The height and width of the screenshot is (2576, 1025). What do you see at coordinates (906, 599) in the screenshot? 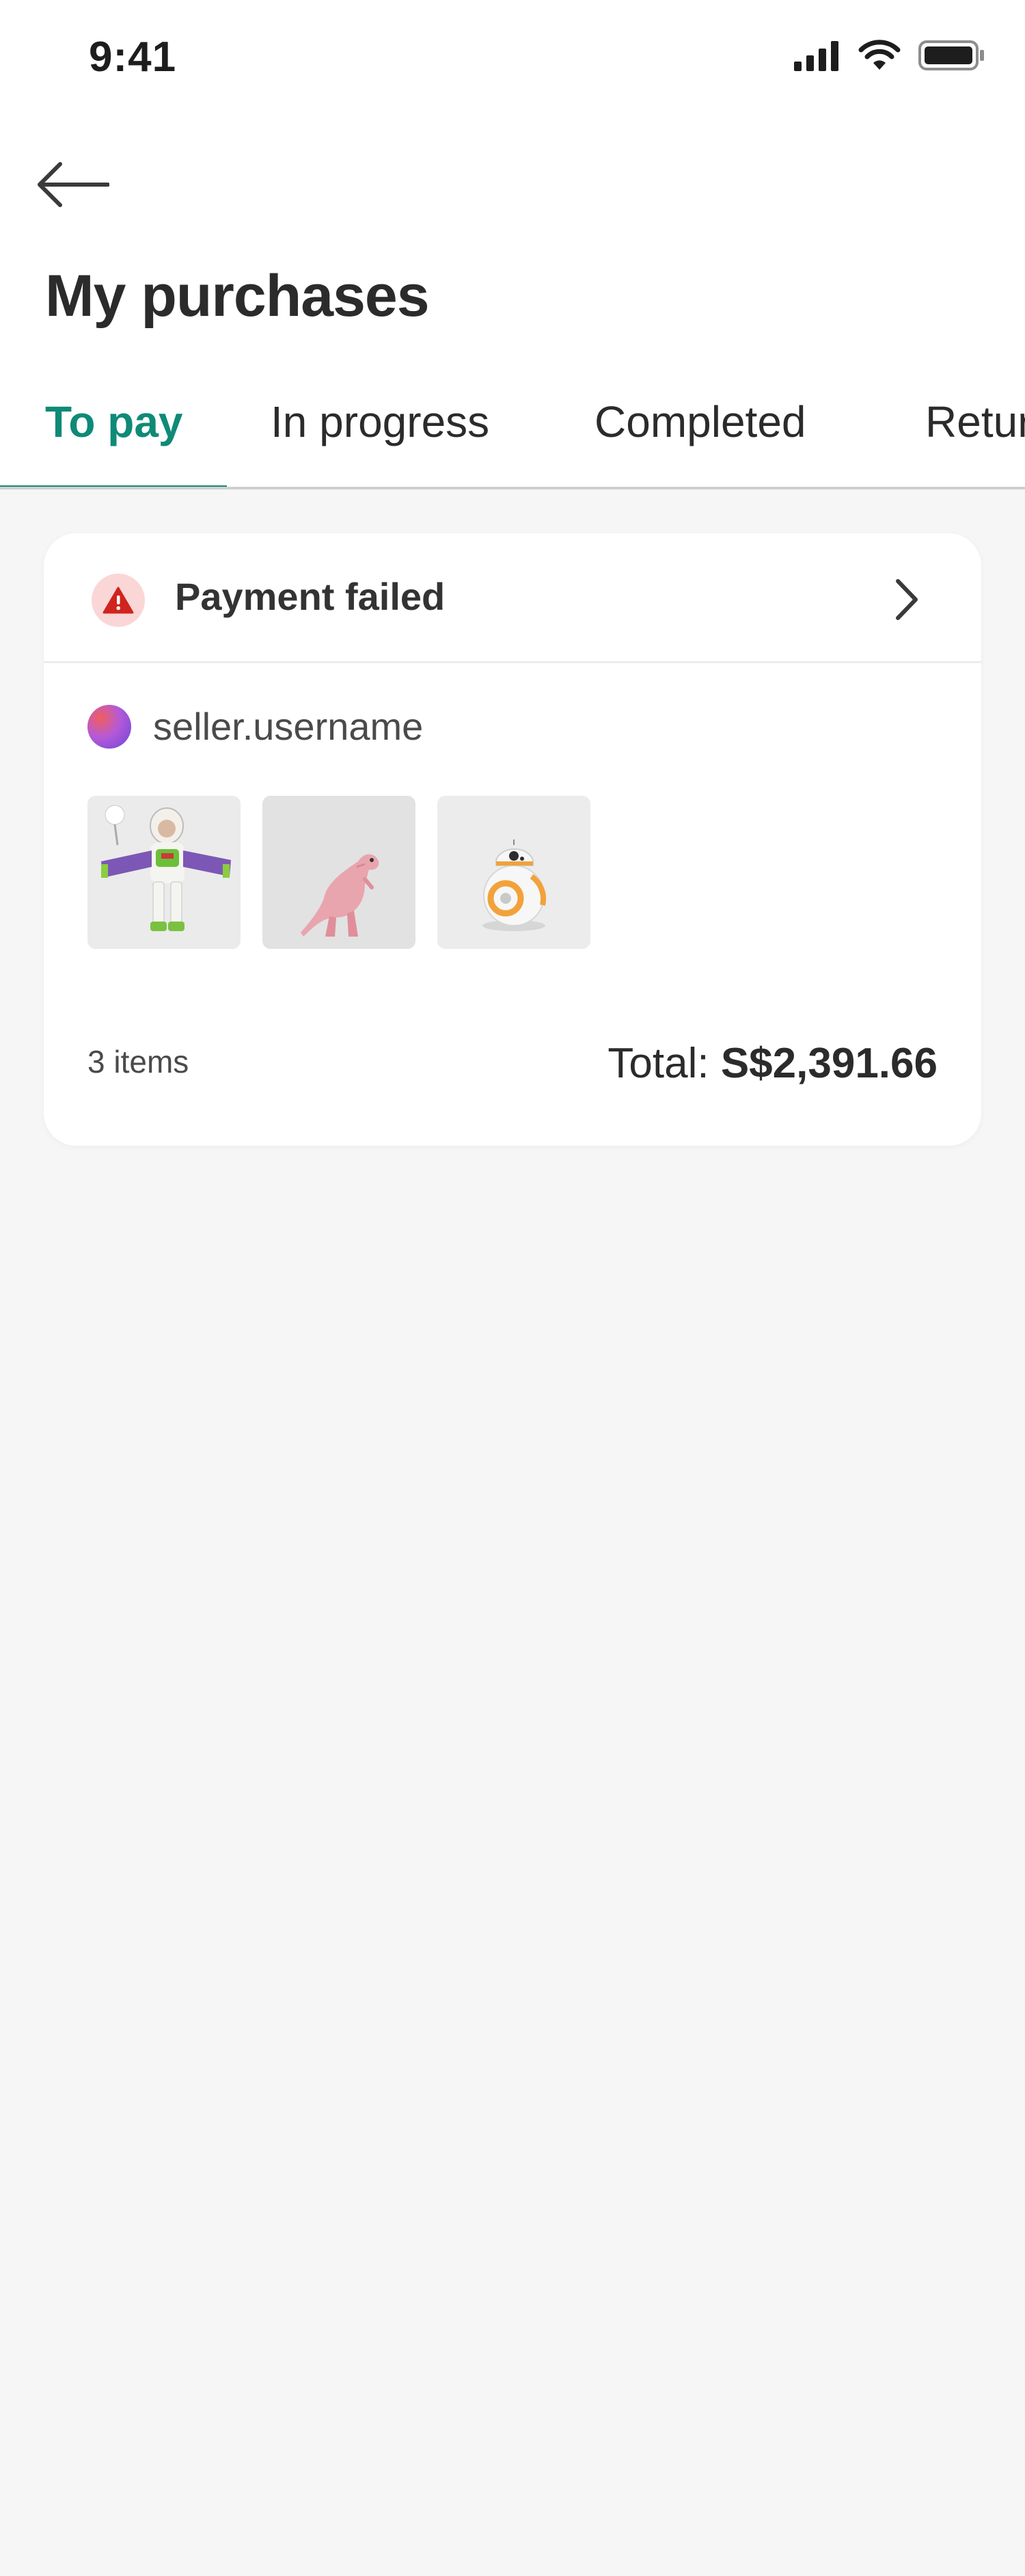
I see `chevron-right-icon` at bounding box center [906, 599].